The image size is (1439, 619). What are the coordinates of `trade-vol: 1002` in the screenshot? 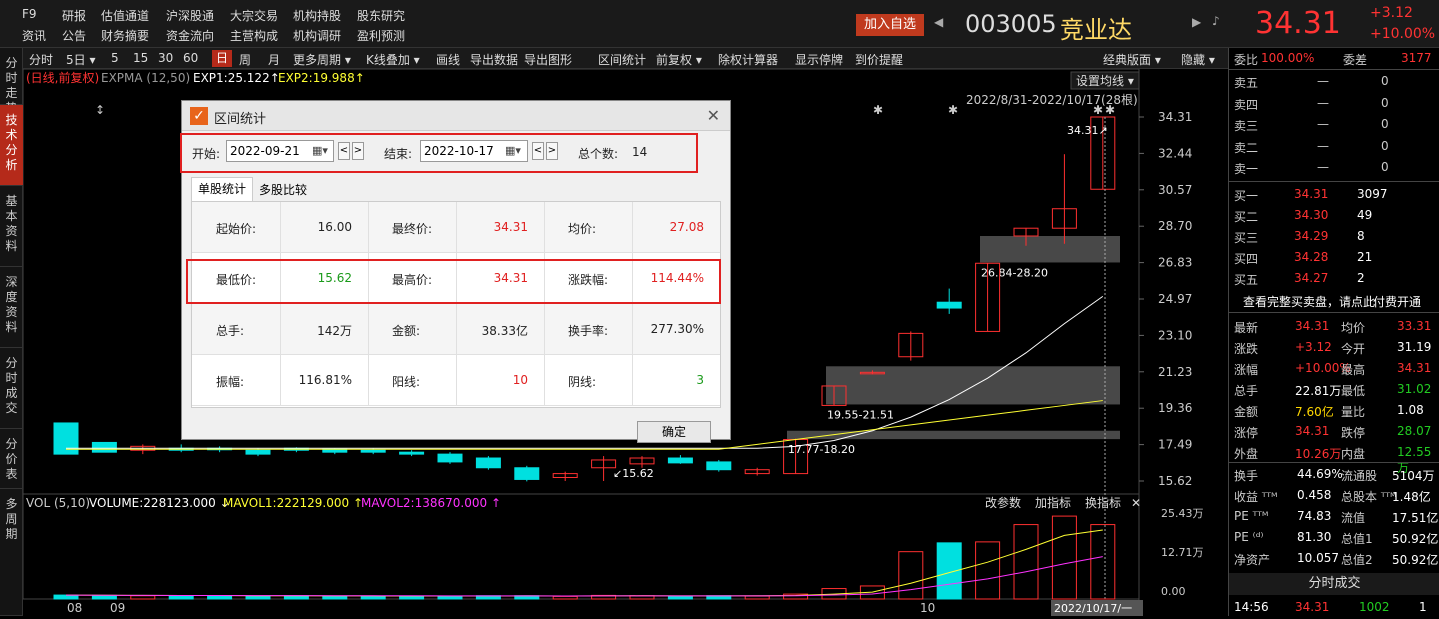 It's located at (1374, 607).